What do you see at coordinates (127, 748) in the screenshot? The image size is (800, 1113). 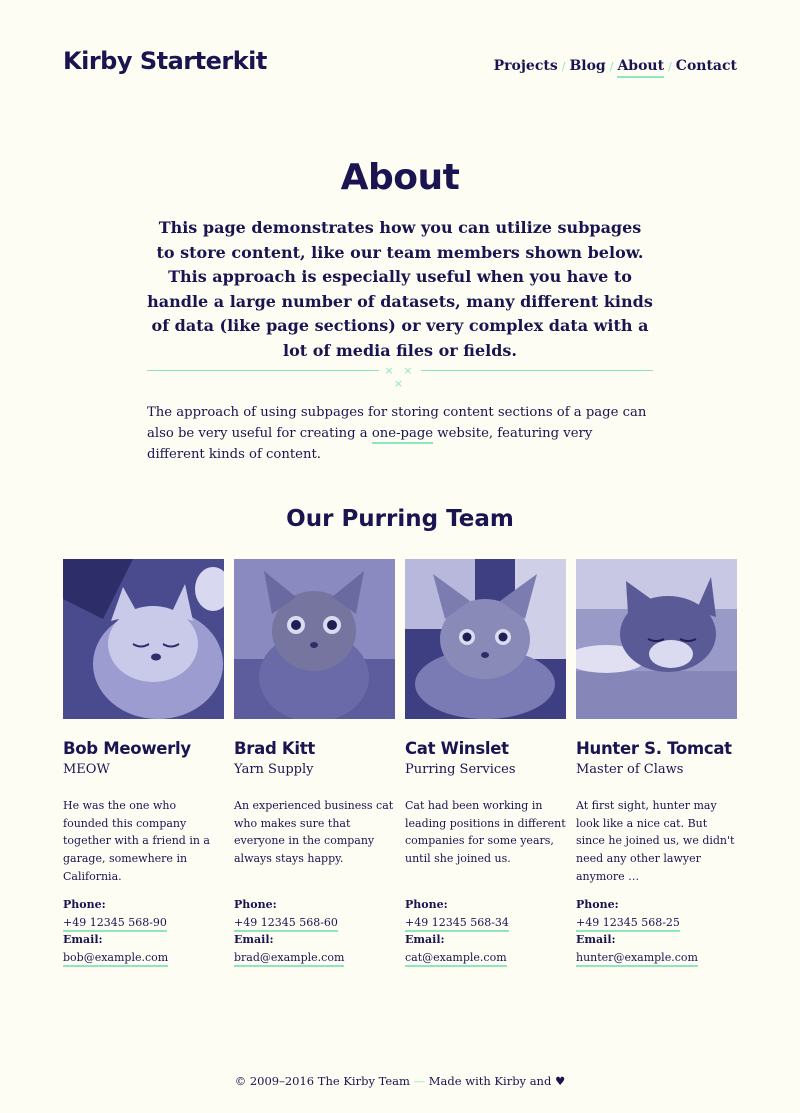 I see `member-name: Bob Meowerly` at bounding box center [127, 748].